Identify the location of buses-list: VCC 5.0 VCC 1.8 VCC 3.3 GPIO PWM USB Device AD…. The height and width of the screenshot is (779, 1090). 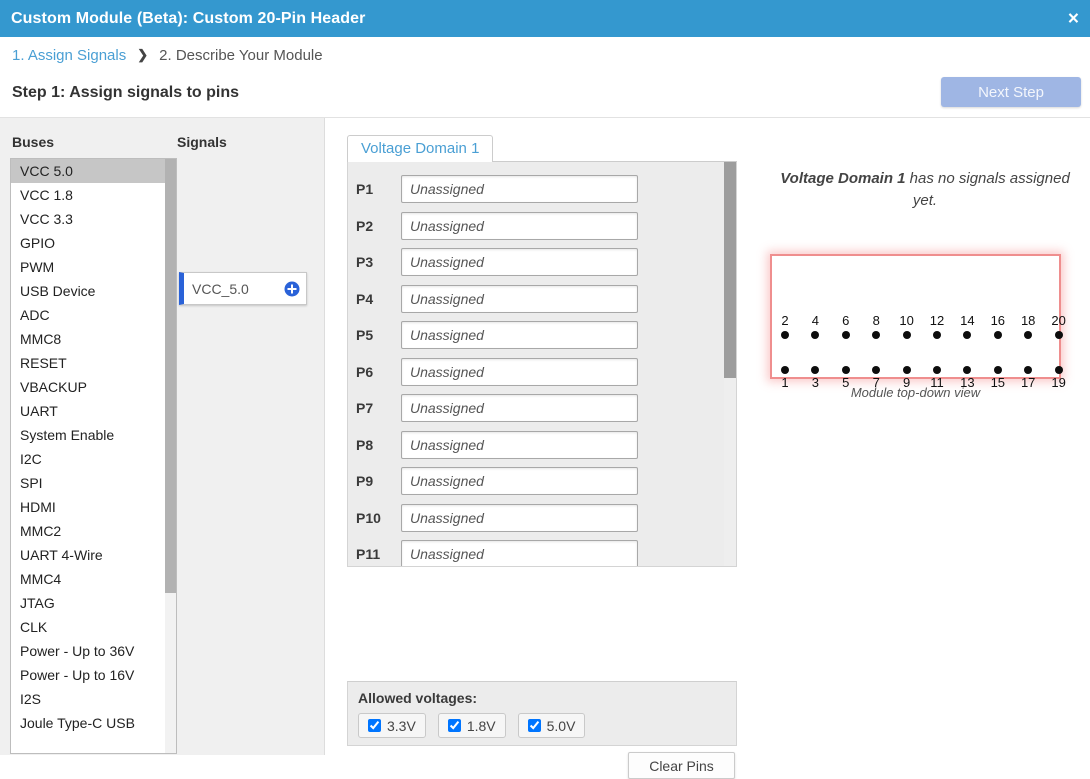
(93, 456).